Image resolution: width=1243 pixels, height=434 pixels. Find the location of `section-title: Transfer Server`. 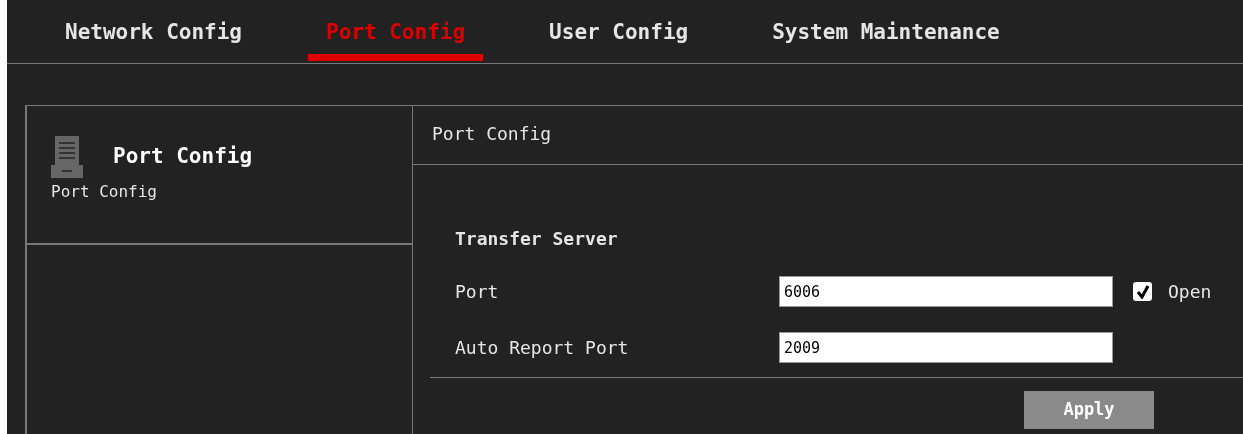

section-title: Transfer Server is located at coordinates (536, 239).